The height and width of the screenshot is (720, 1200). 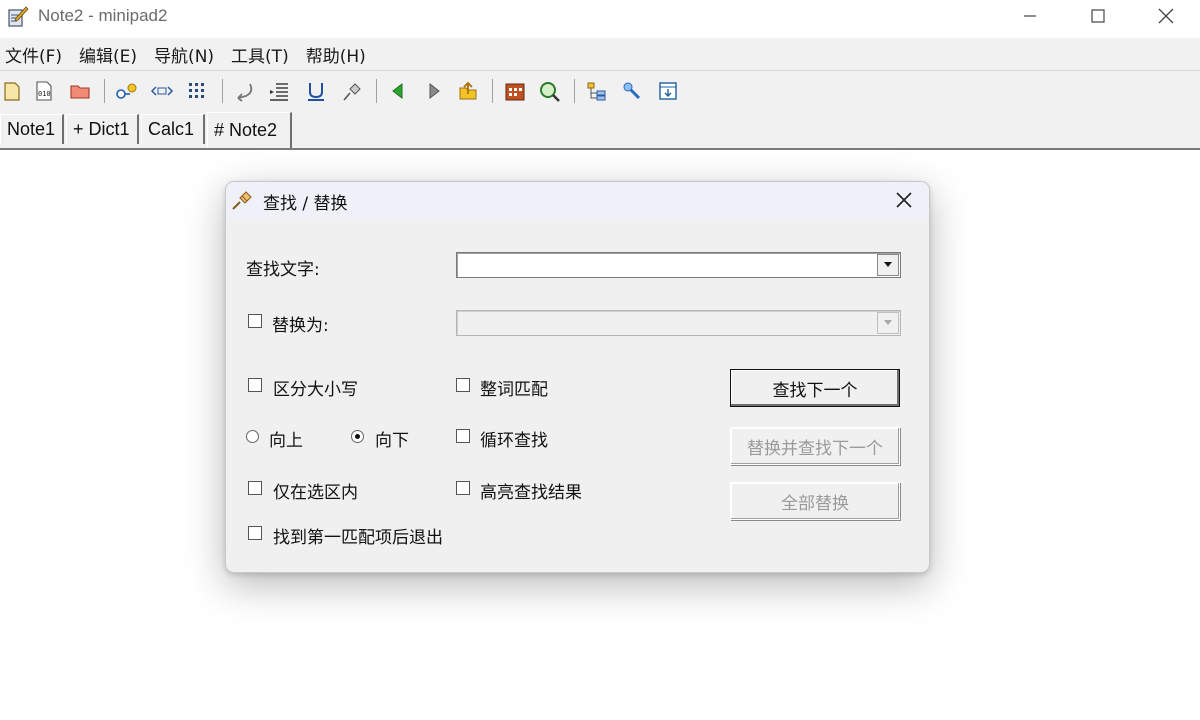 I want to click on match-case-checkbox, so click(x=255, y=385).